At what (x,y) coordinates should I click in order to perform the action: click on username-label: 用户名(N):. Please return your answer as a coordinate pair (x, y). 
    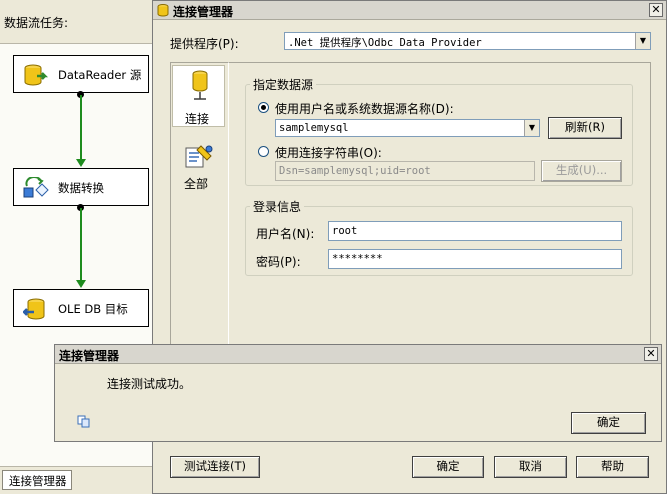
    Looking at the image, I should click on (285, 234).